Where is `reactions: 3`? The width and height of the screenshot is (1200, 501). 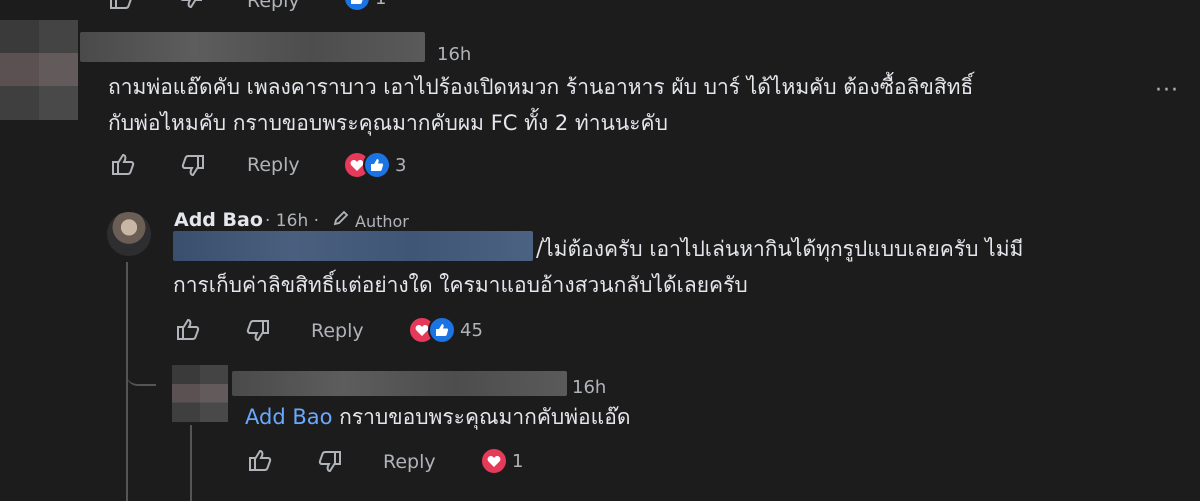
reactions: 3 is located at coordinates (374, 165).